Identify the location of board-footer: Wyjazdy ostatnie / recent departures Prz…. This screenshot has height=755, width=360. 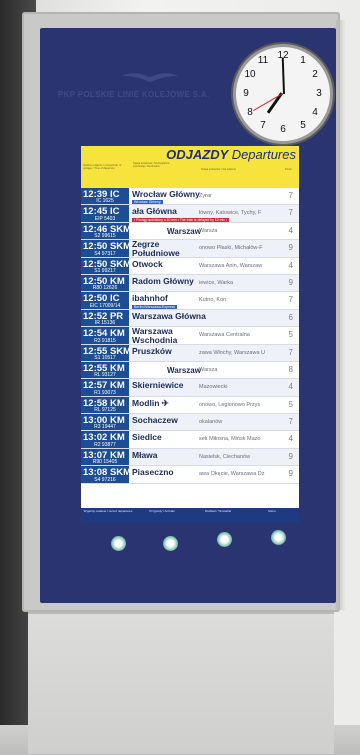
(190, 515).